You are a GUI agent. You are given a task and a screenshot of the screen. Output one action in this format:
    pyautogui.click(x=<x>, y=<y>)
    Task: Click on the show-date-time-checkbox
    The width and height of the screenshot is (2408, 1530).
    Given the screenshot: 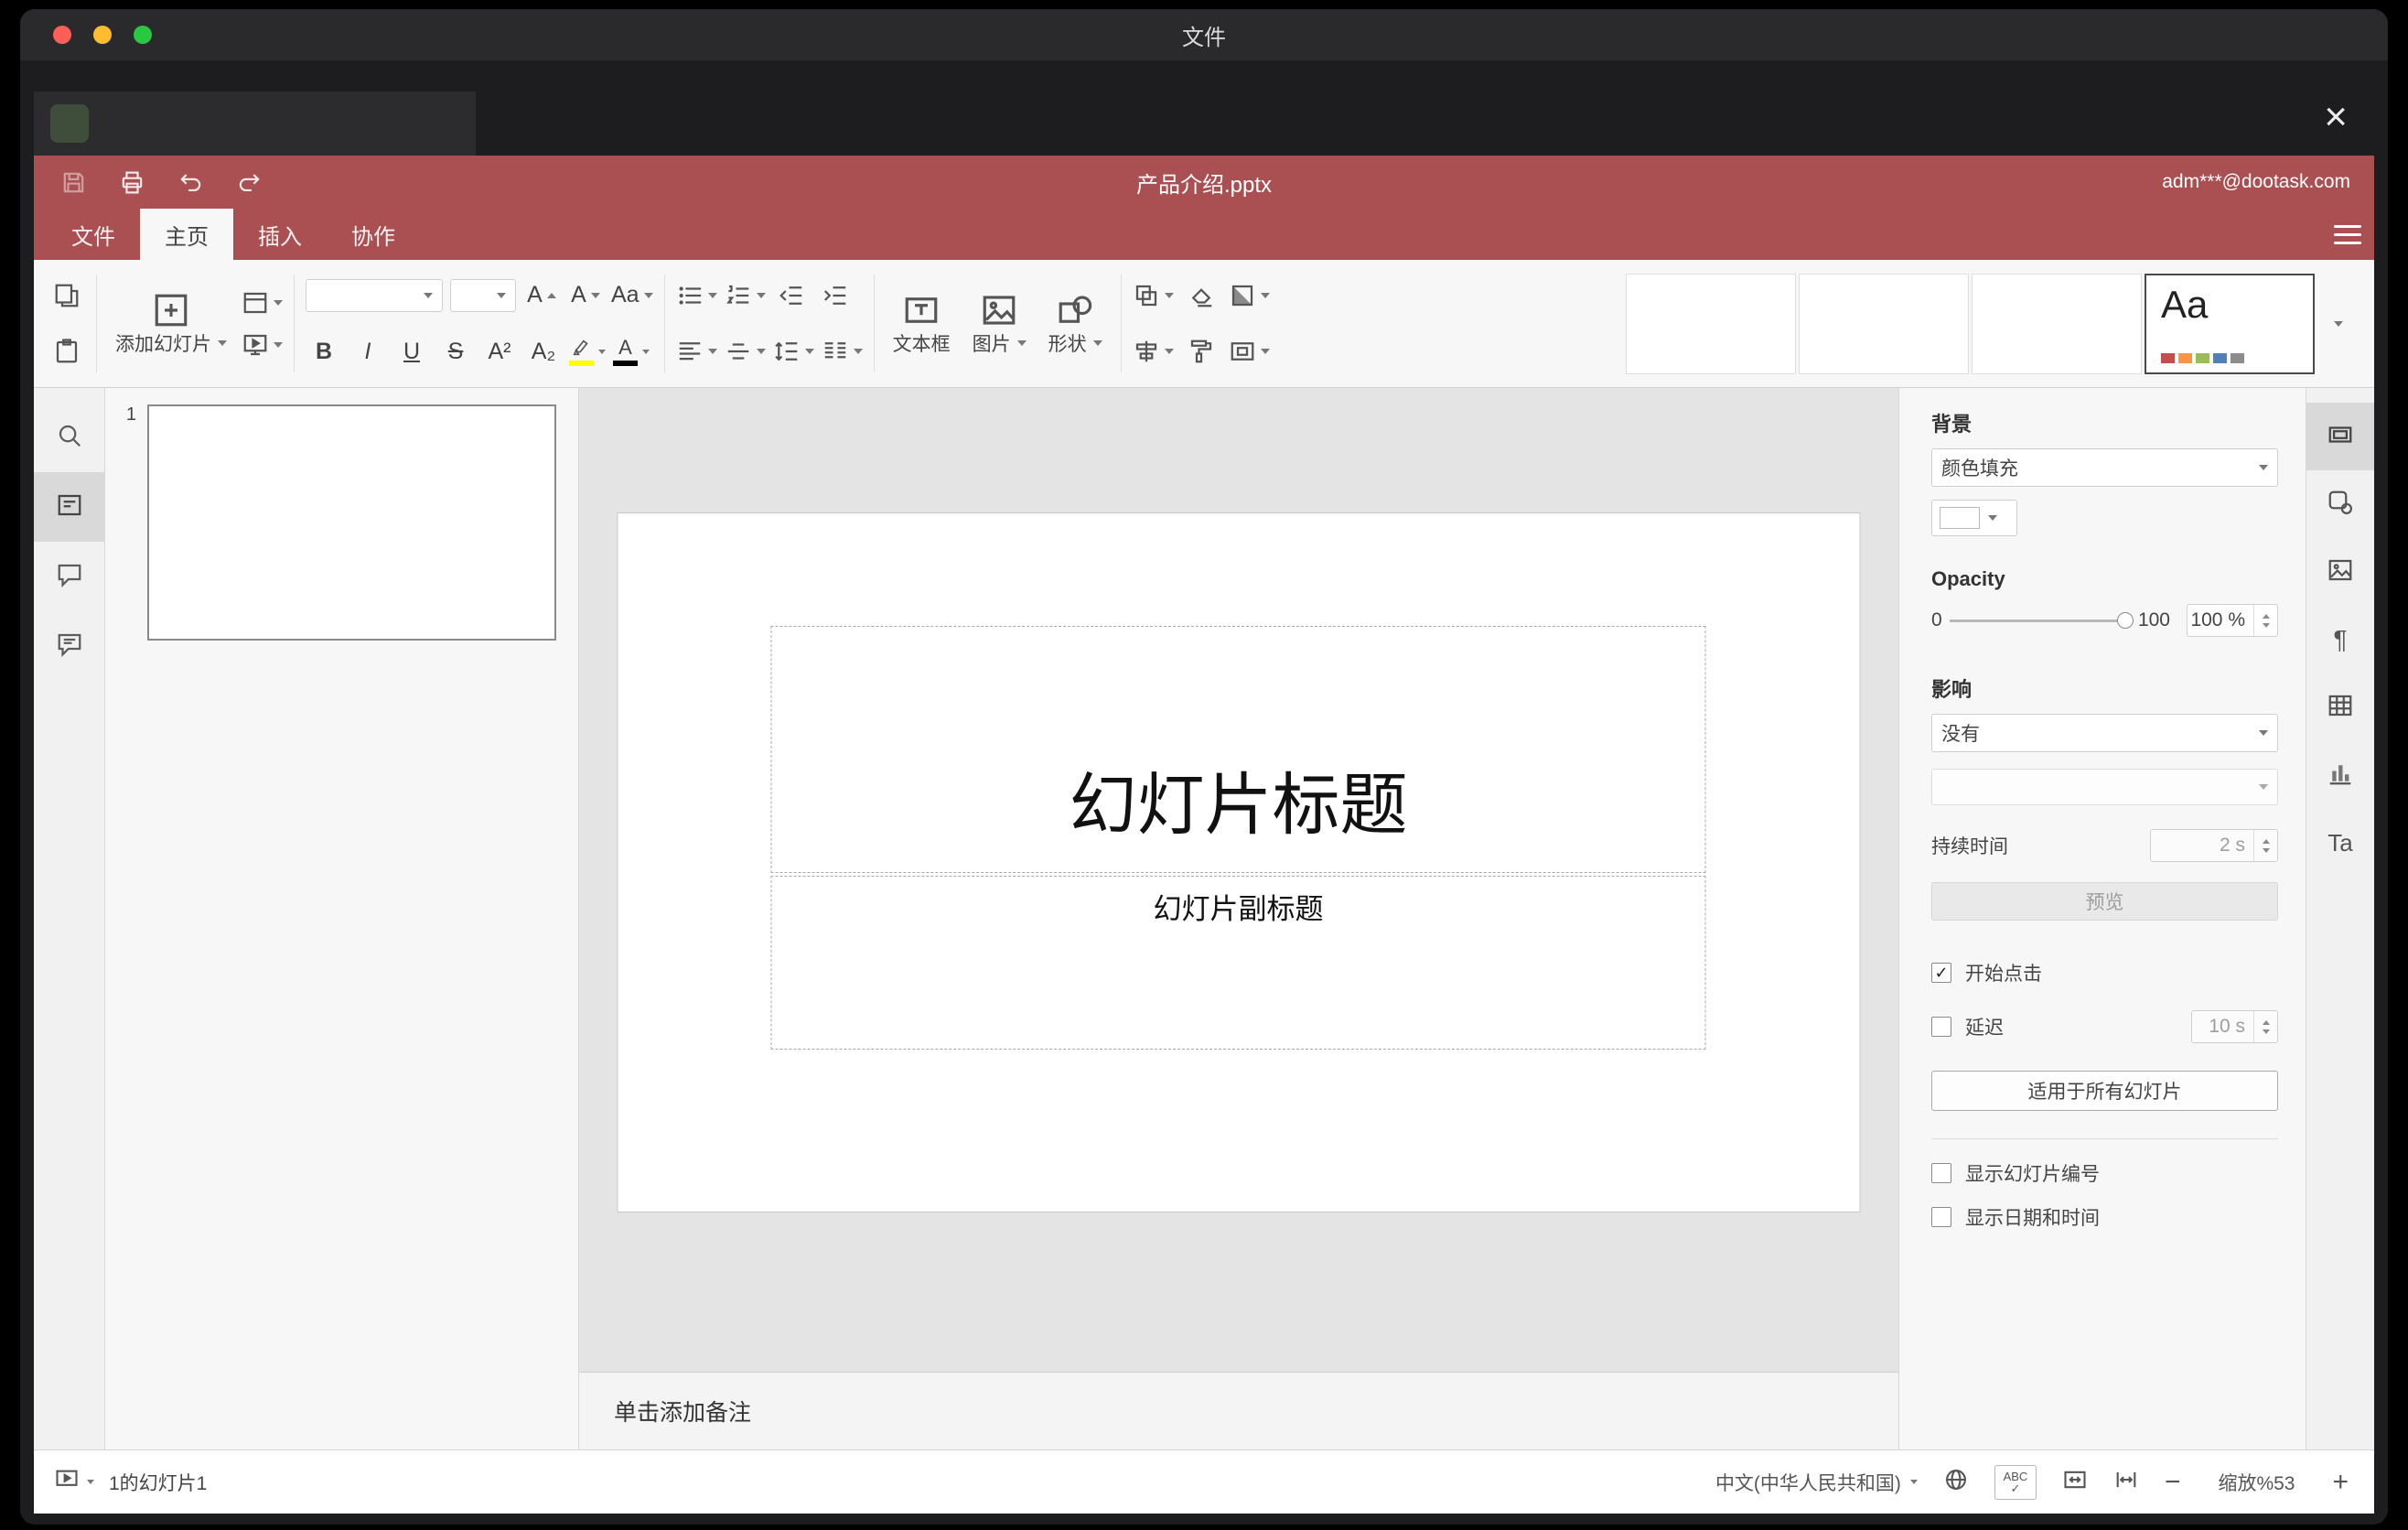 What is the action you would take?
    pyautogui.click(x=1941, y=1217)
    